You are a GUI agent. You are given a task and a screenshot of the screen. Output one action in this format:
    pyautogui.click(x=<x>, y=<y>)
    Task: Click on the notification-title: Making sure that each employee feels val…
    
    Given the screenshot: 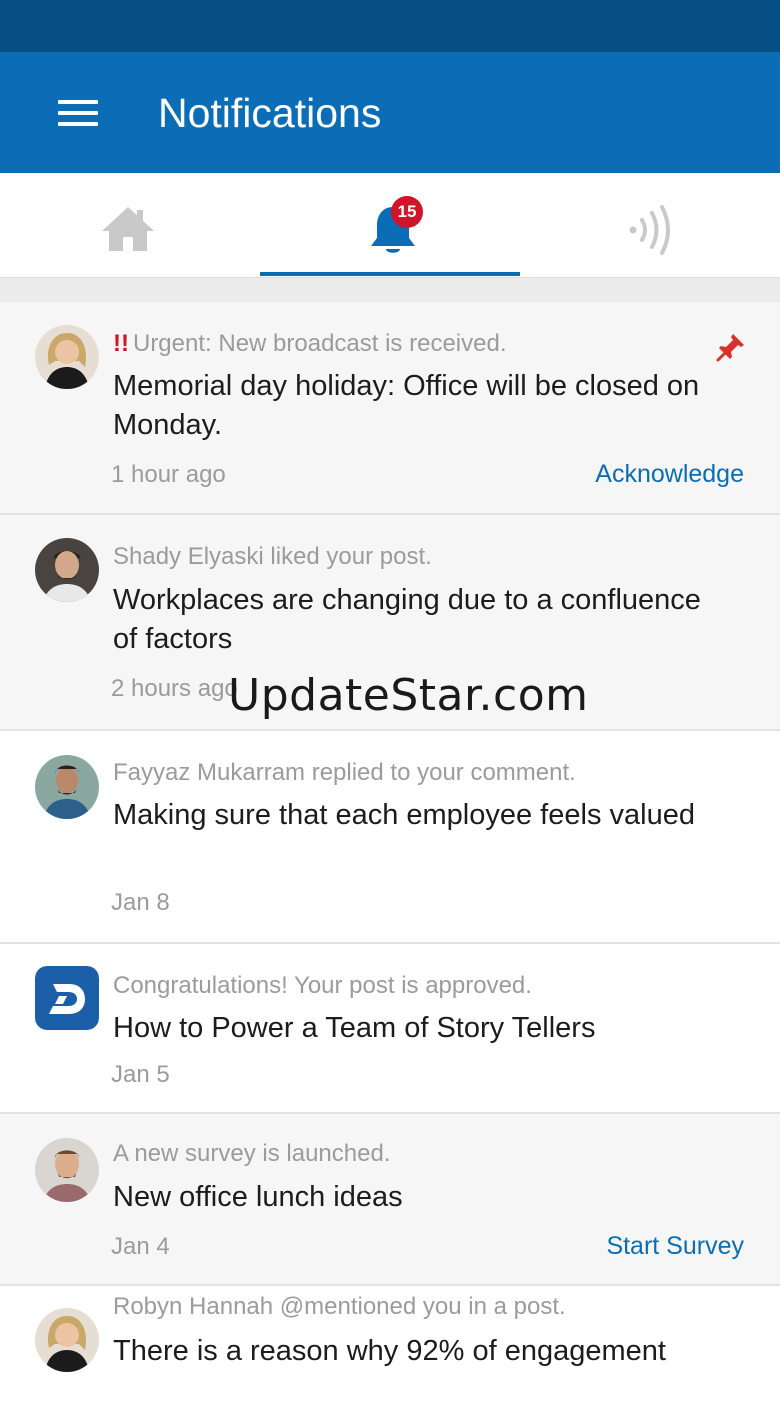 What is the action you would take?
    pyautogui.click(x=404, y=815)
    